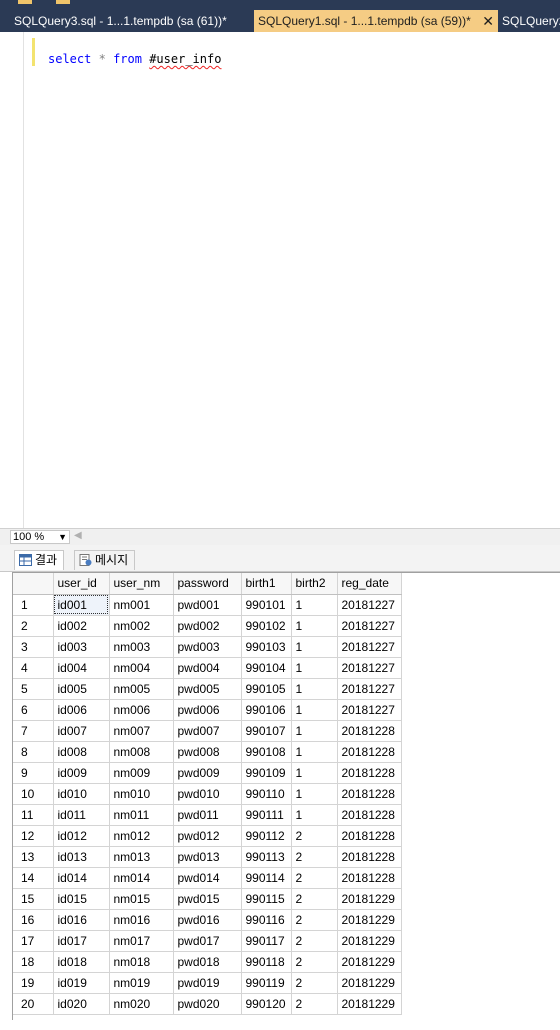 The image size is (560, 1030). I want to click on table-row: 7 id007 nm007 pwd007 990107 1 20181228, so click(207, 731).